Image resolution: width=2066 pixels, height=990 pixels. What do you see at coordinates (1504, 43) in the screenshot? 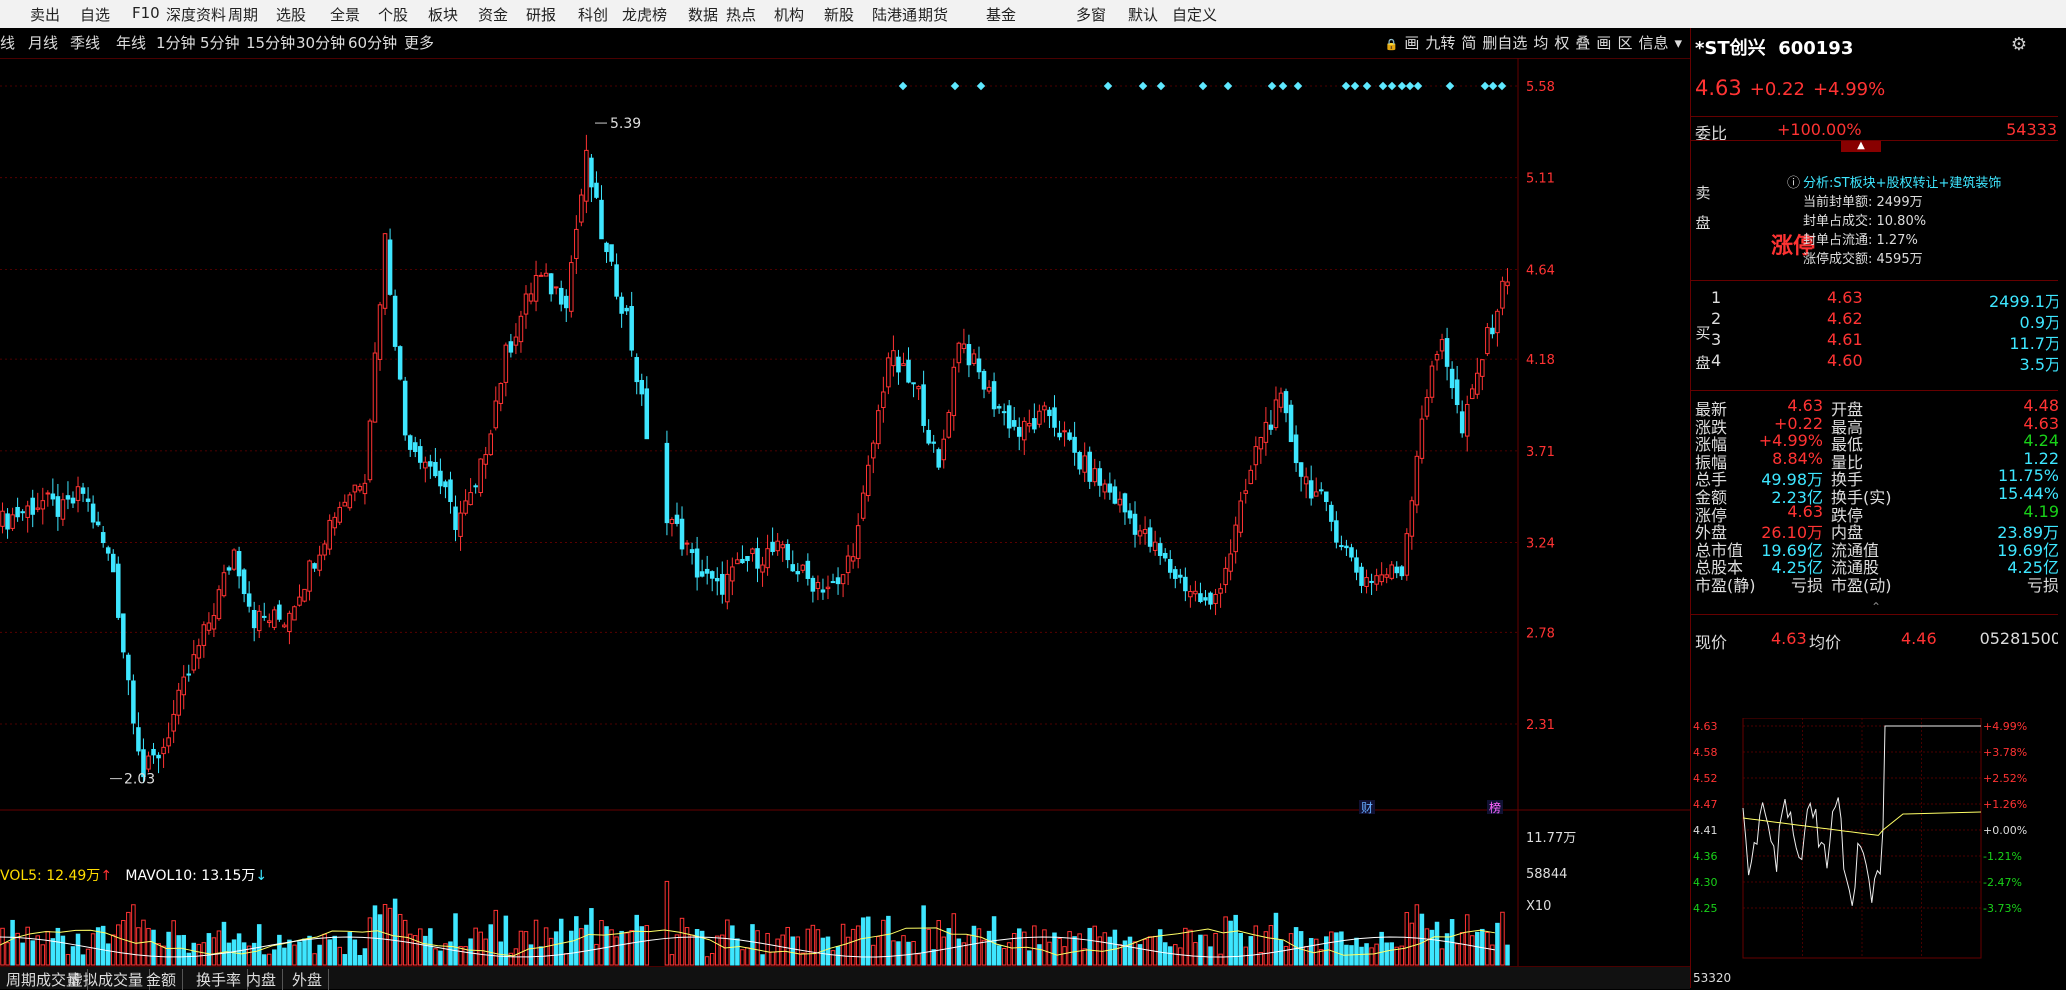
I see `tool-button: 删自选` at bounding box center [1504, 43].